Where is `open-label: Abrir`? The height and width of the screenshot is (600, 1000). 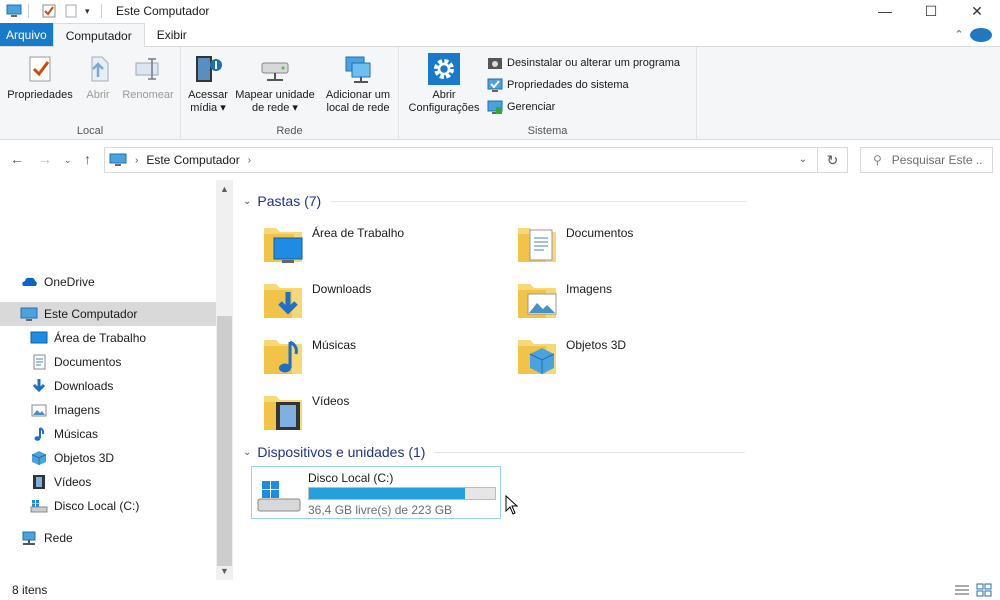 open-label: Abrir is located at coordinates (98, 95).